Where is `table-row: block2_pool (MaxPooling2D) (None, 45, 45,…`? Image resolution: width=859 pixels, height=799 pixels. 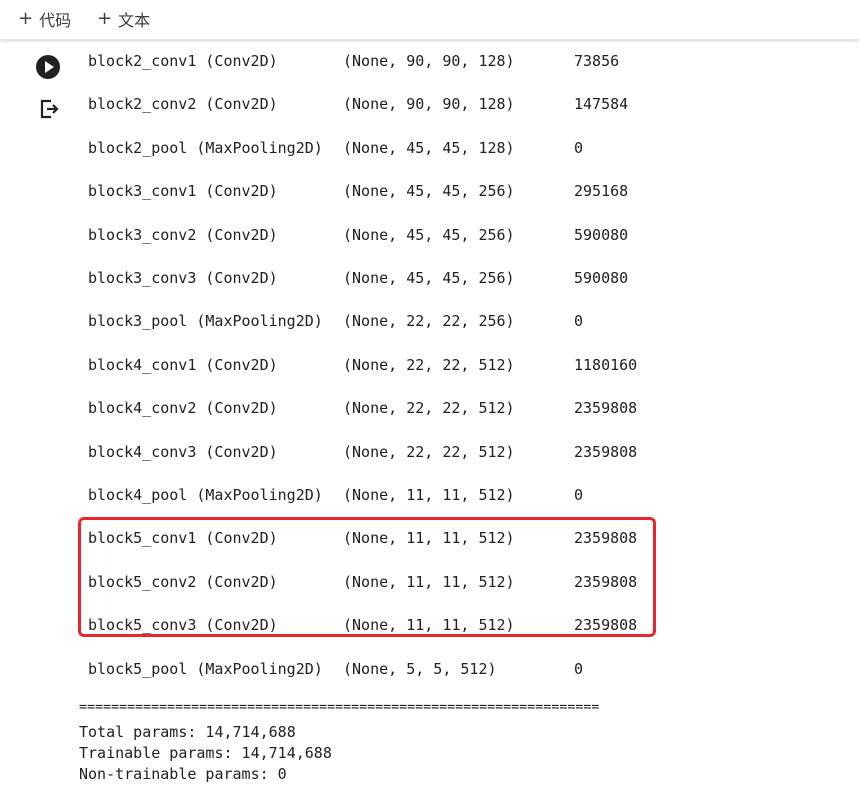 table-row: block2_pool (MaxPooling2D) (None, 45, 45,… is located at coordinates (378, 148).